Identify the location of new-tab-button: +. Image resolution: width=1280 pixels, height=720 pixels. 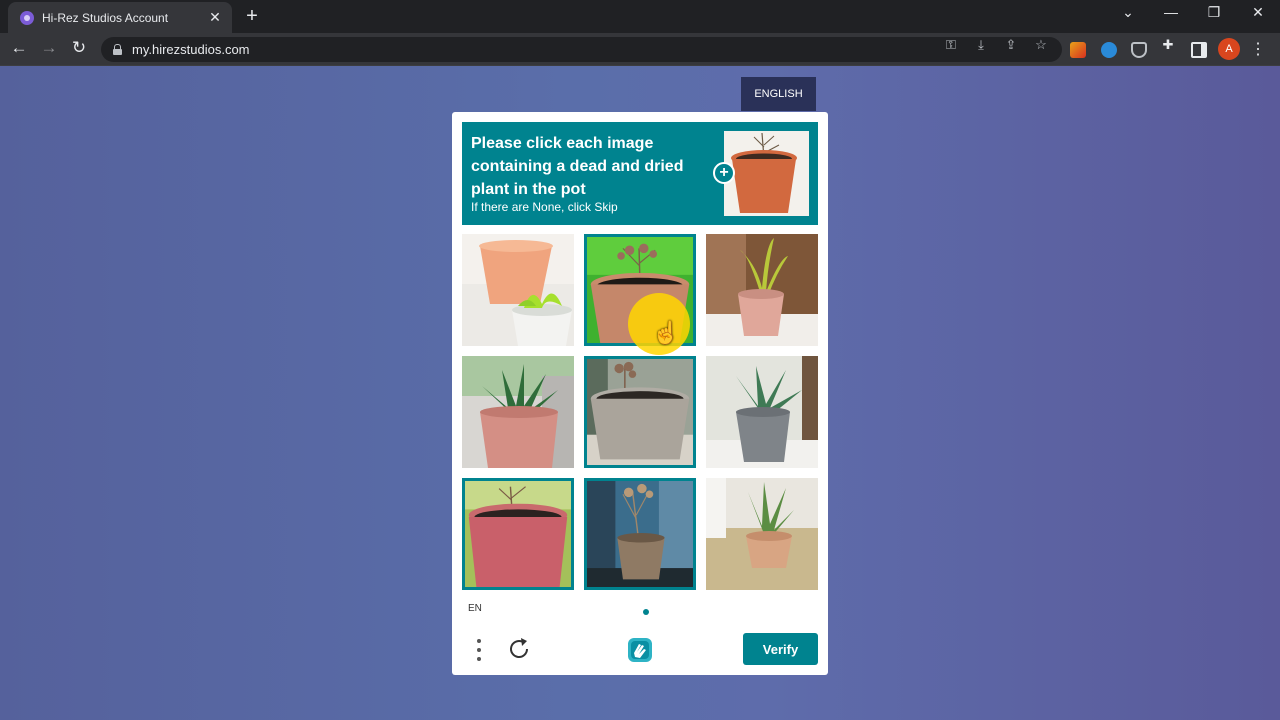
(252, 16).